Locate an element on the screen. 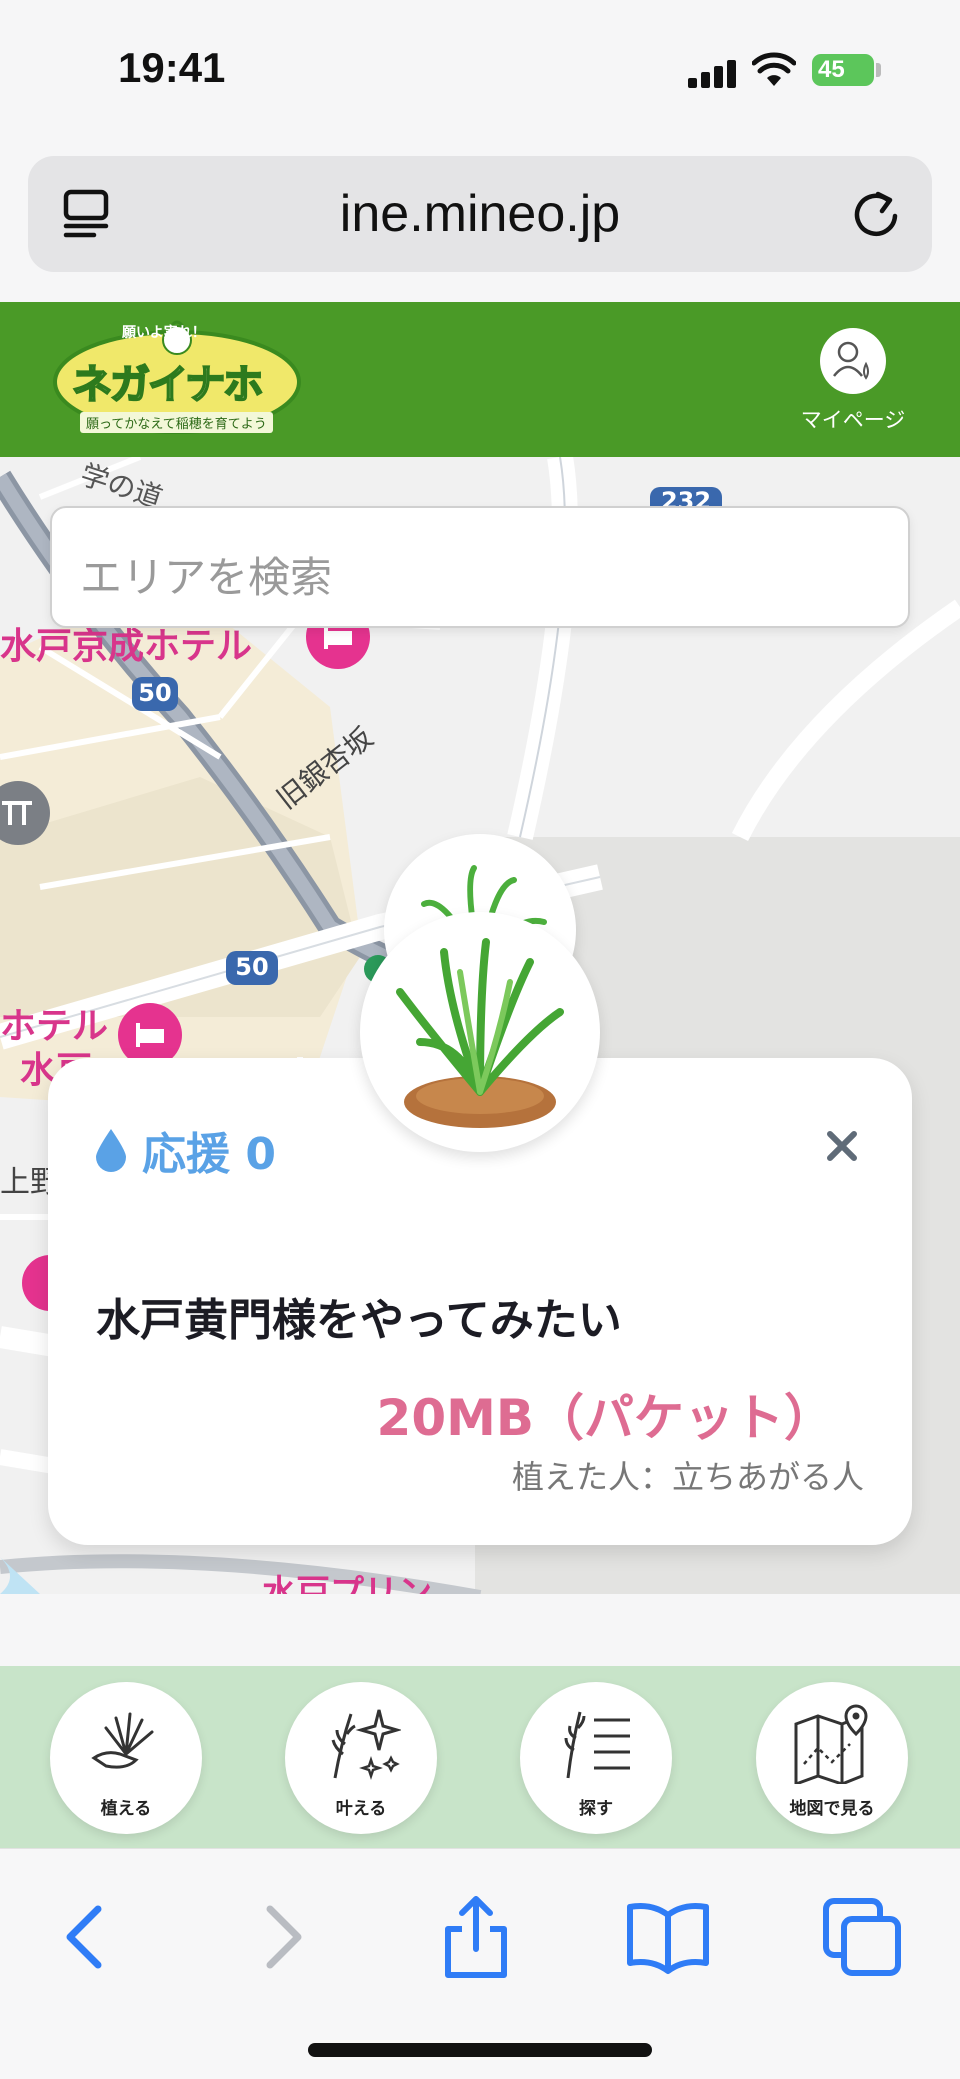 The width and height of the screenshot is (960, 2079). rice-list-icon is located at coordinates (597, 1745).